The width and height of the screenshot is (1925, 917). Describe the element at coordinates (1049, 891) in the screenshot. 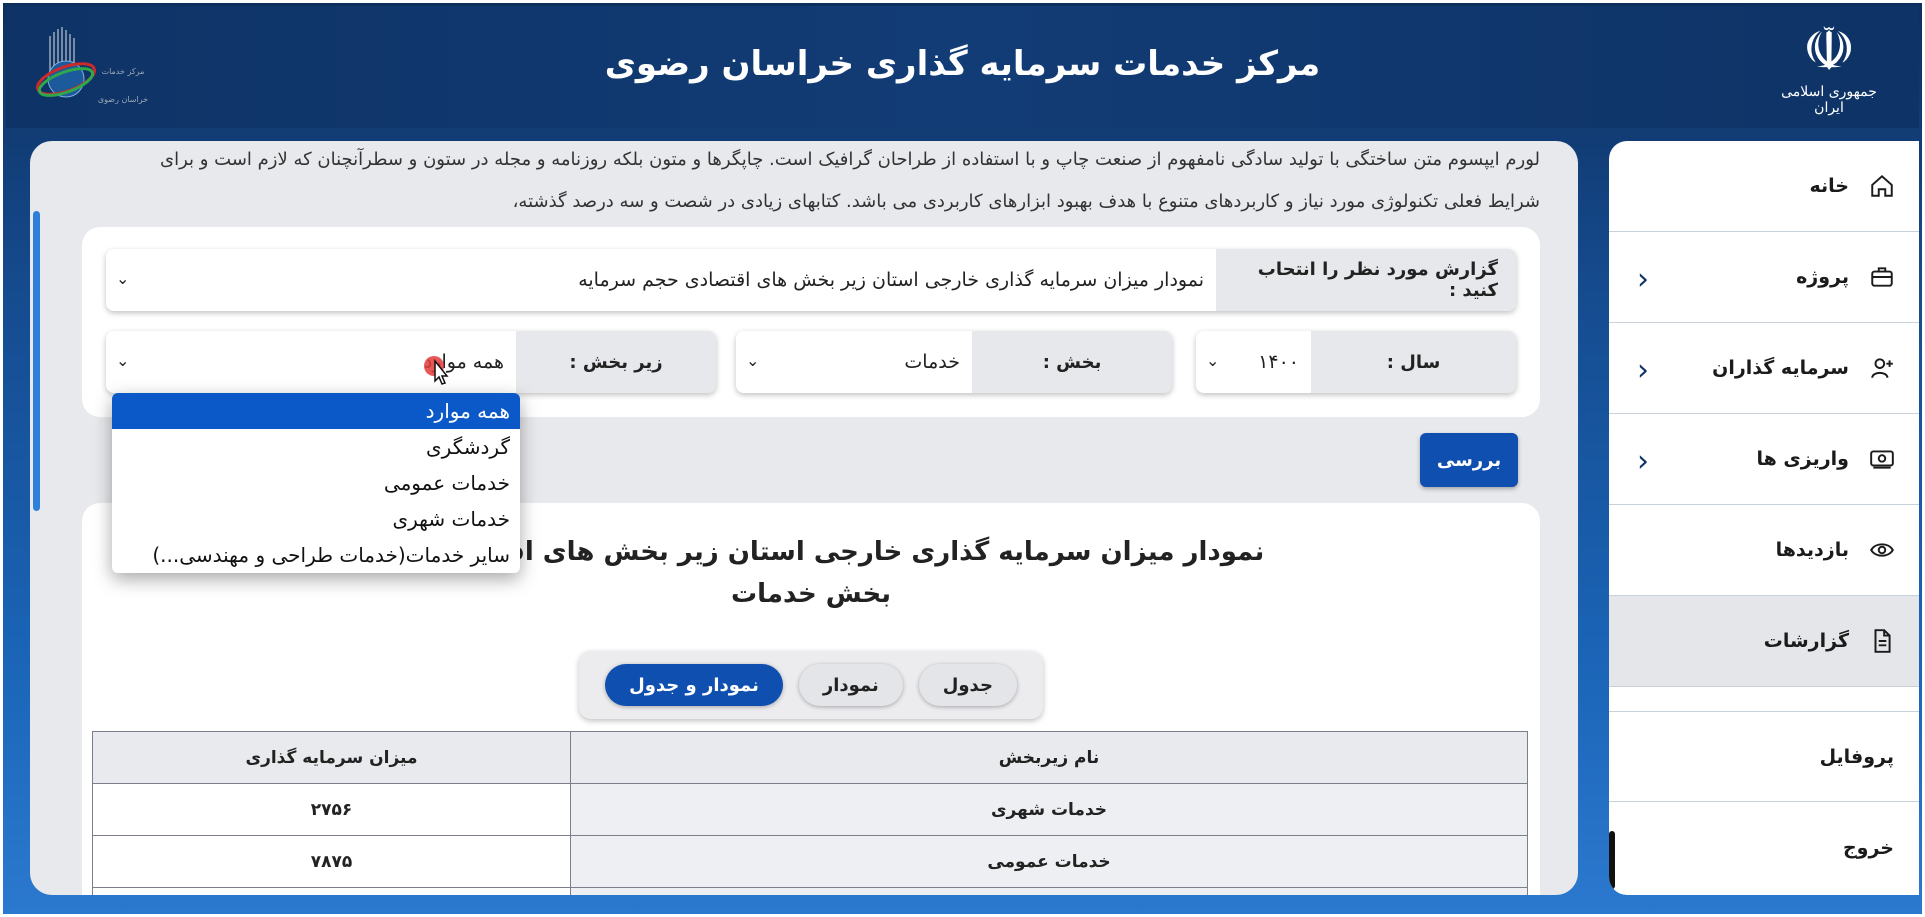

I see `table-cell-subsector` at that location.